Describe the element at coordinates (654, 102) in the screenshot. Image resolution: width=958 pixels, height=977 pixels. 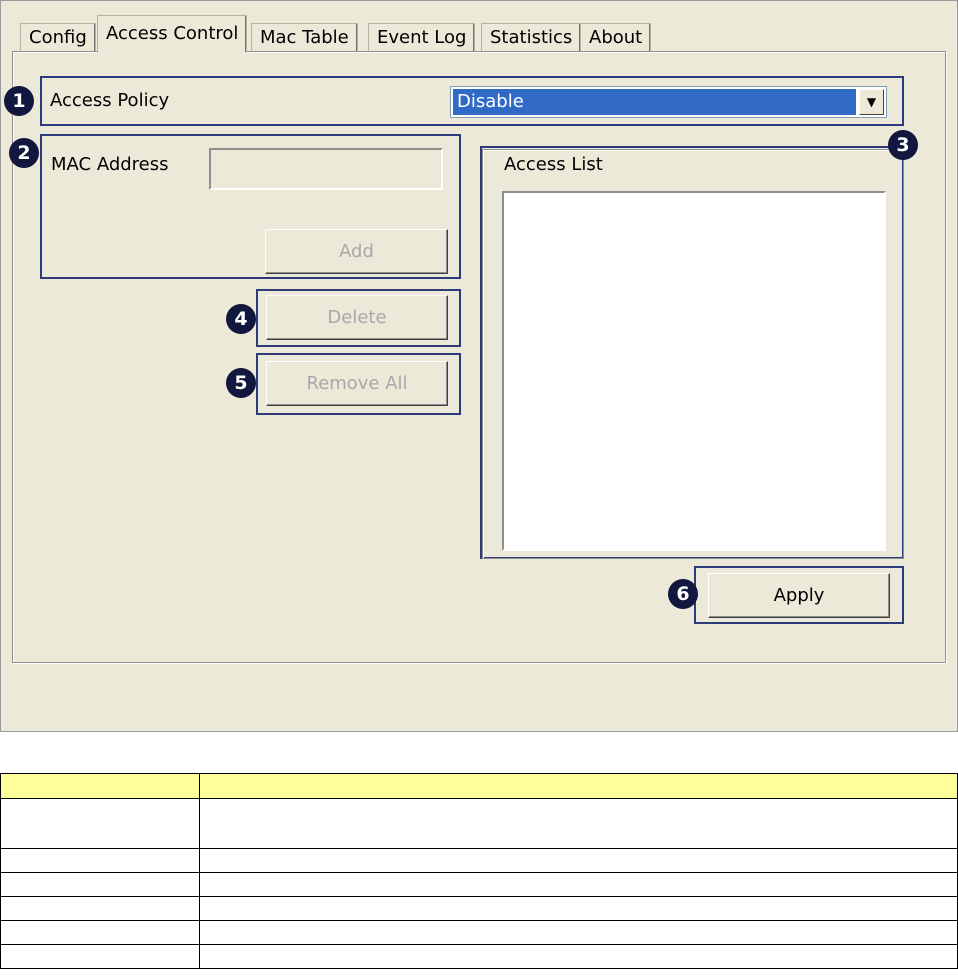
I see `access-policy-selected-value: Disable` at that location.